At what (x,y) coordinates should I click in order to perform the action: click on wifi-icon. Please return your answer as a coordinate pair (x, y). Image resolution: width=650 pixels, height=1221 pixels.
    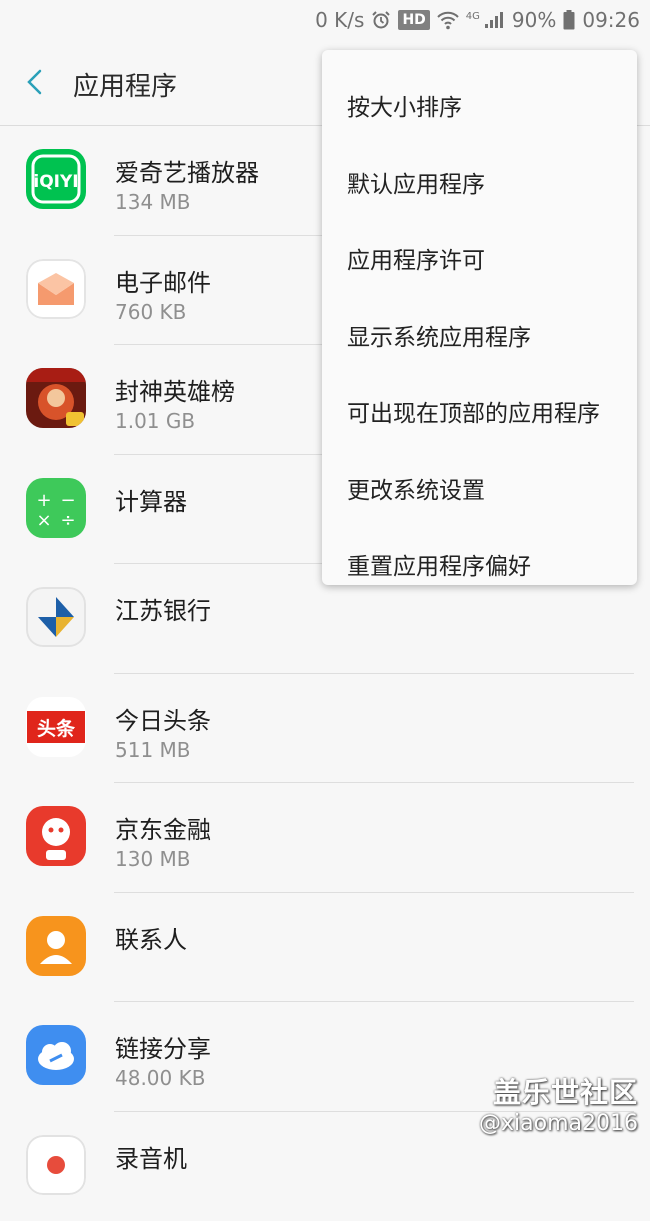
    Looking at the image, I should click on (448, 20).